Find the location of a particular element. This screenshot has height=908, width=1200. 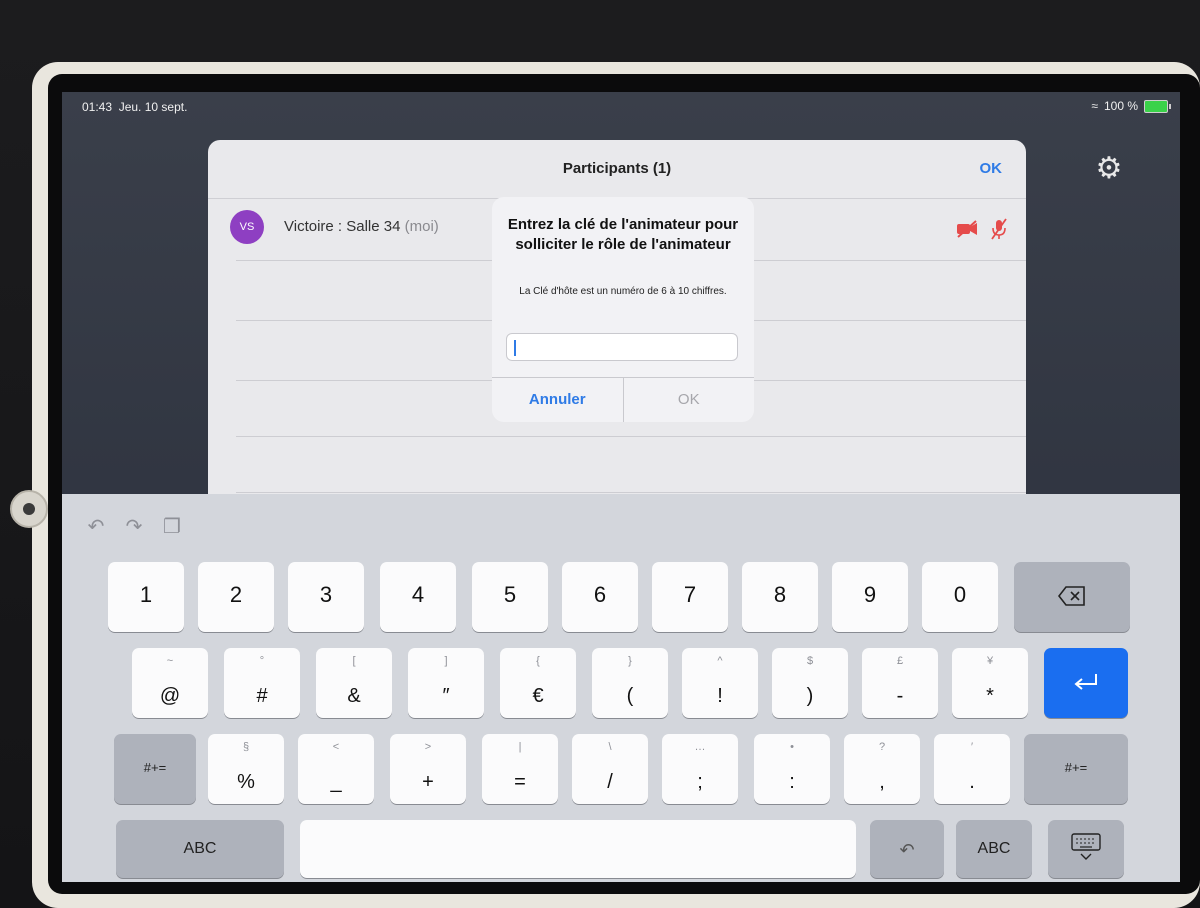

key-label: #+= is located at coordinates (155, 767).